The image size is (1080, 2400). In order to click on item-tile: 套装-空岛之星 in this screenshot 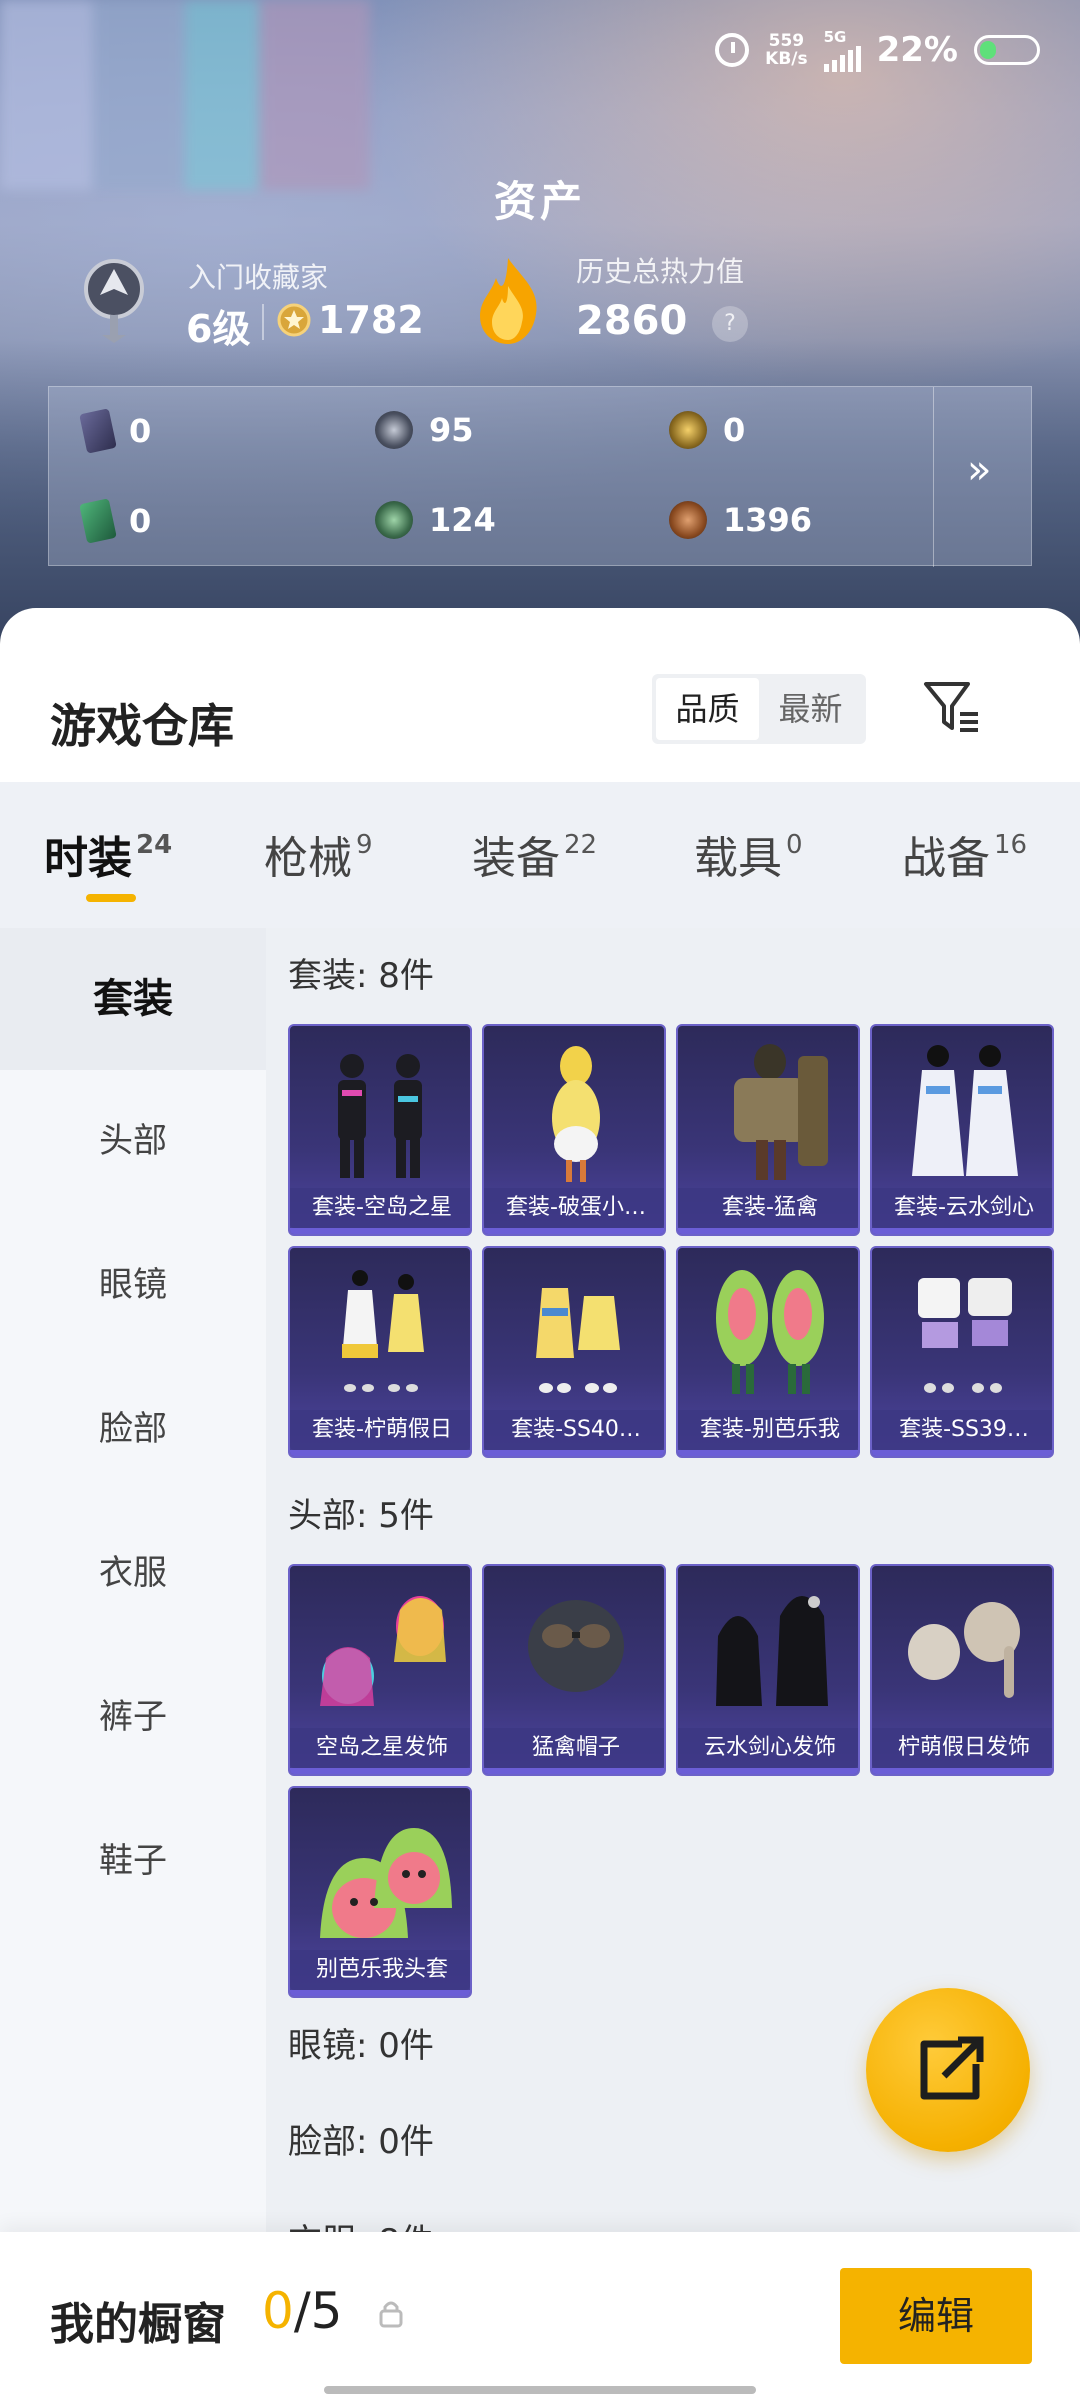, I will do `click(380, 1130)`.